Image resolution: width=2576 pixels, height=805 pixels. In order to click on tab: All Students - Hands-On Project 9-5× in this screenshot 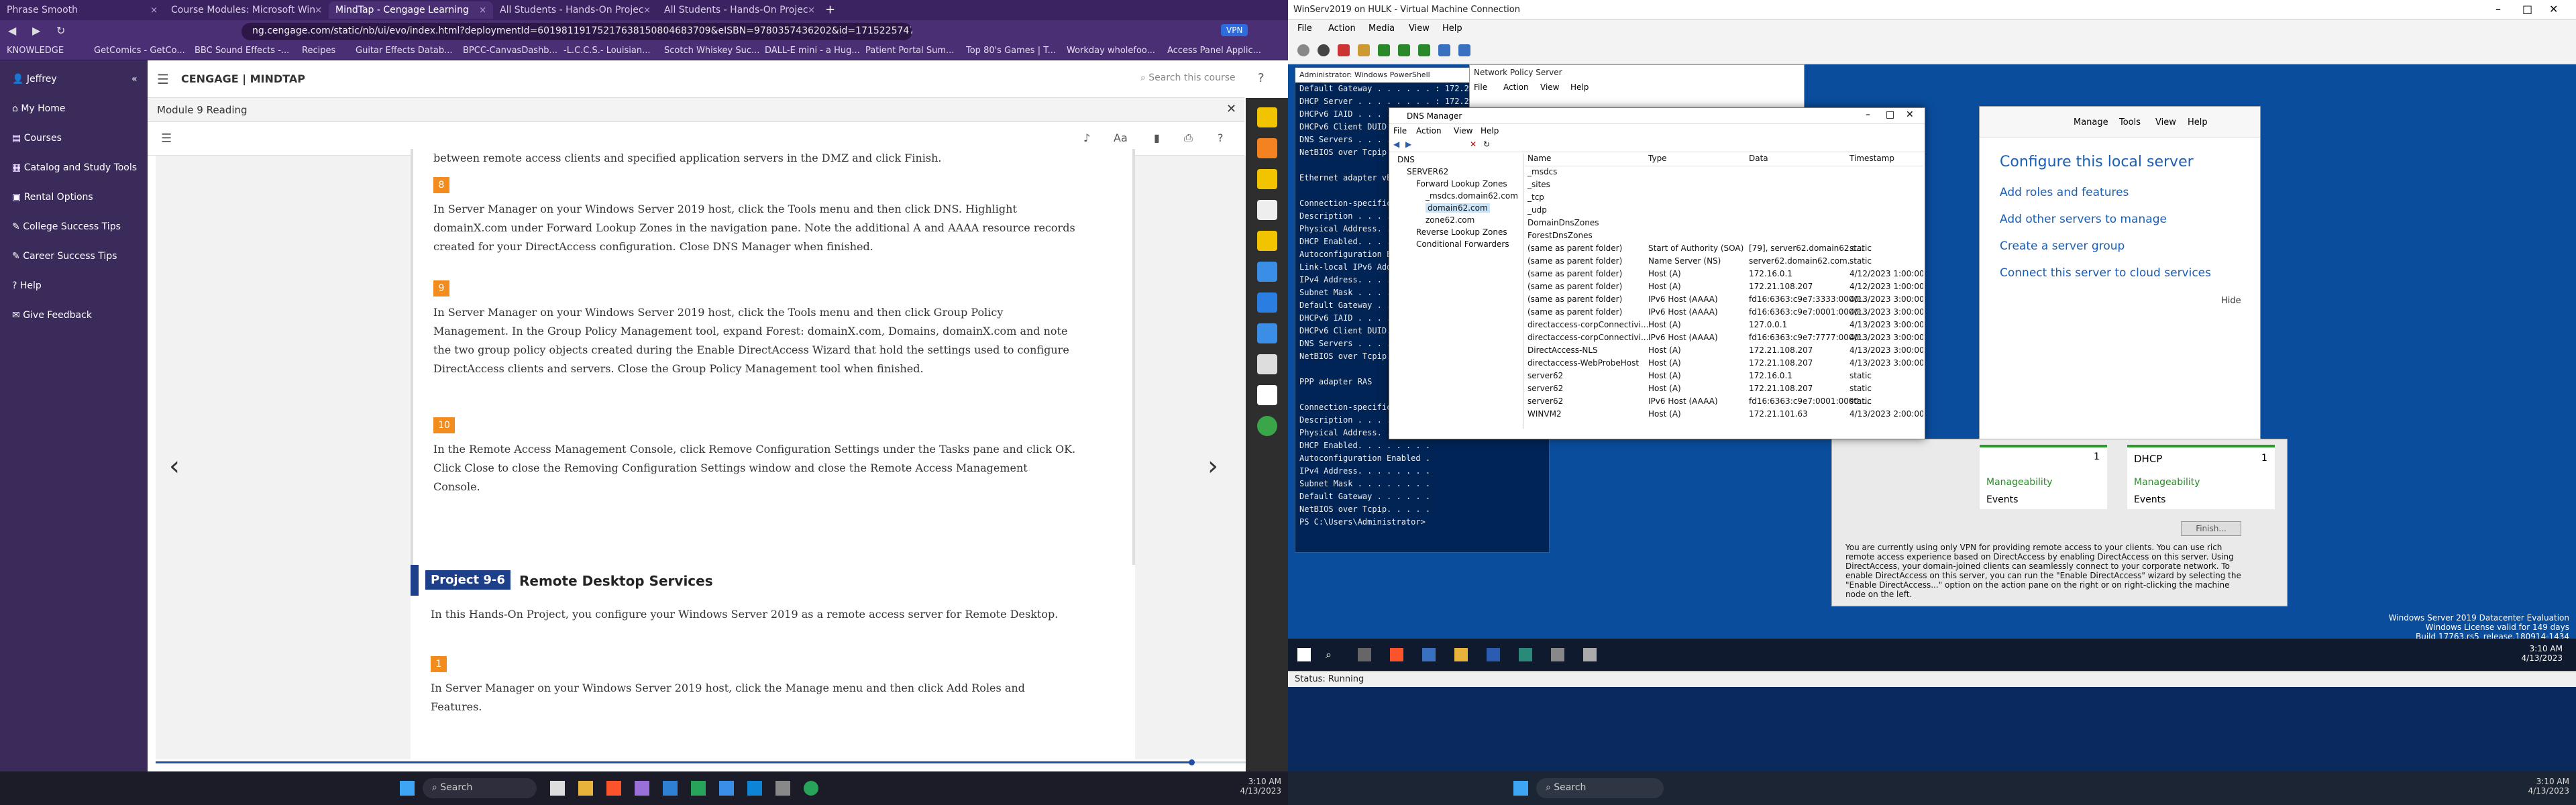, I will do `click(575, 10)`.